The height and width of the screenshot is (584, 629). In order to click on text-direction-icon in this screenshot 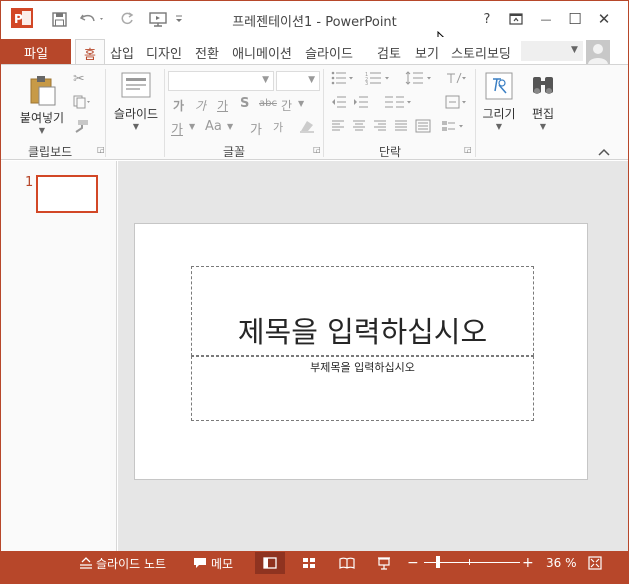, I will do `click(456, 79)`.